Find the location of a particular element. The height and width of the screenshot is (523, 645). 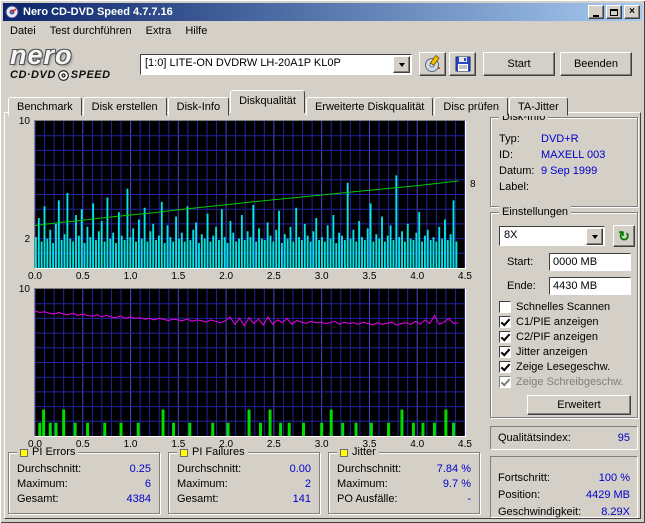

tab-diskqualit-t: Diskqualität is located at coordinates (267, 101).